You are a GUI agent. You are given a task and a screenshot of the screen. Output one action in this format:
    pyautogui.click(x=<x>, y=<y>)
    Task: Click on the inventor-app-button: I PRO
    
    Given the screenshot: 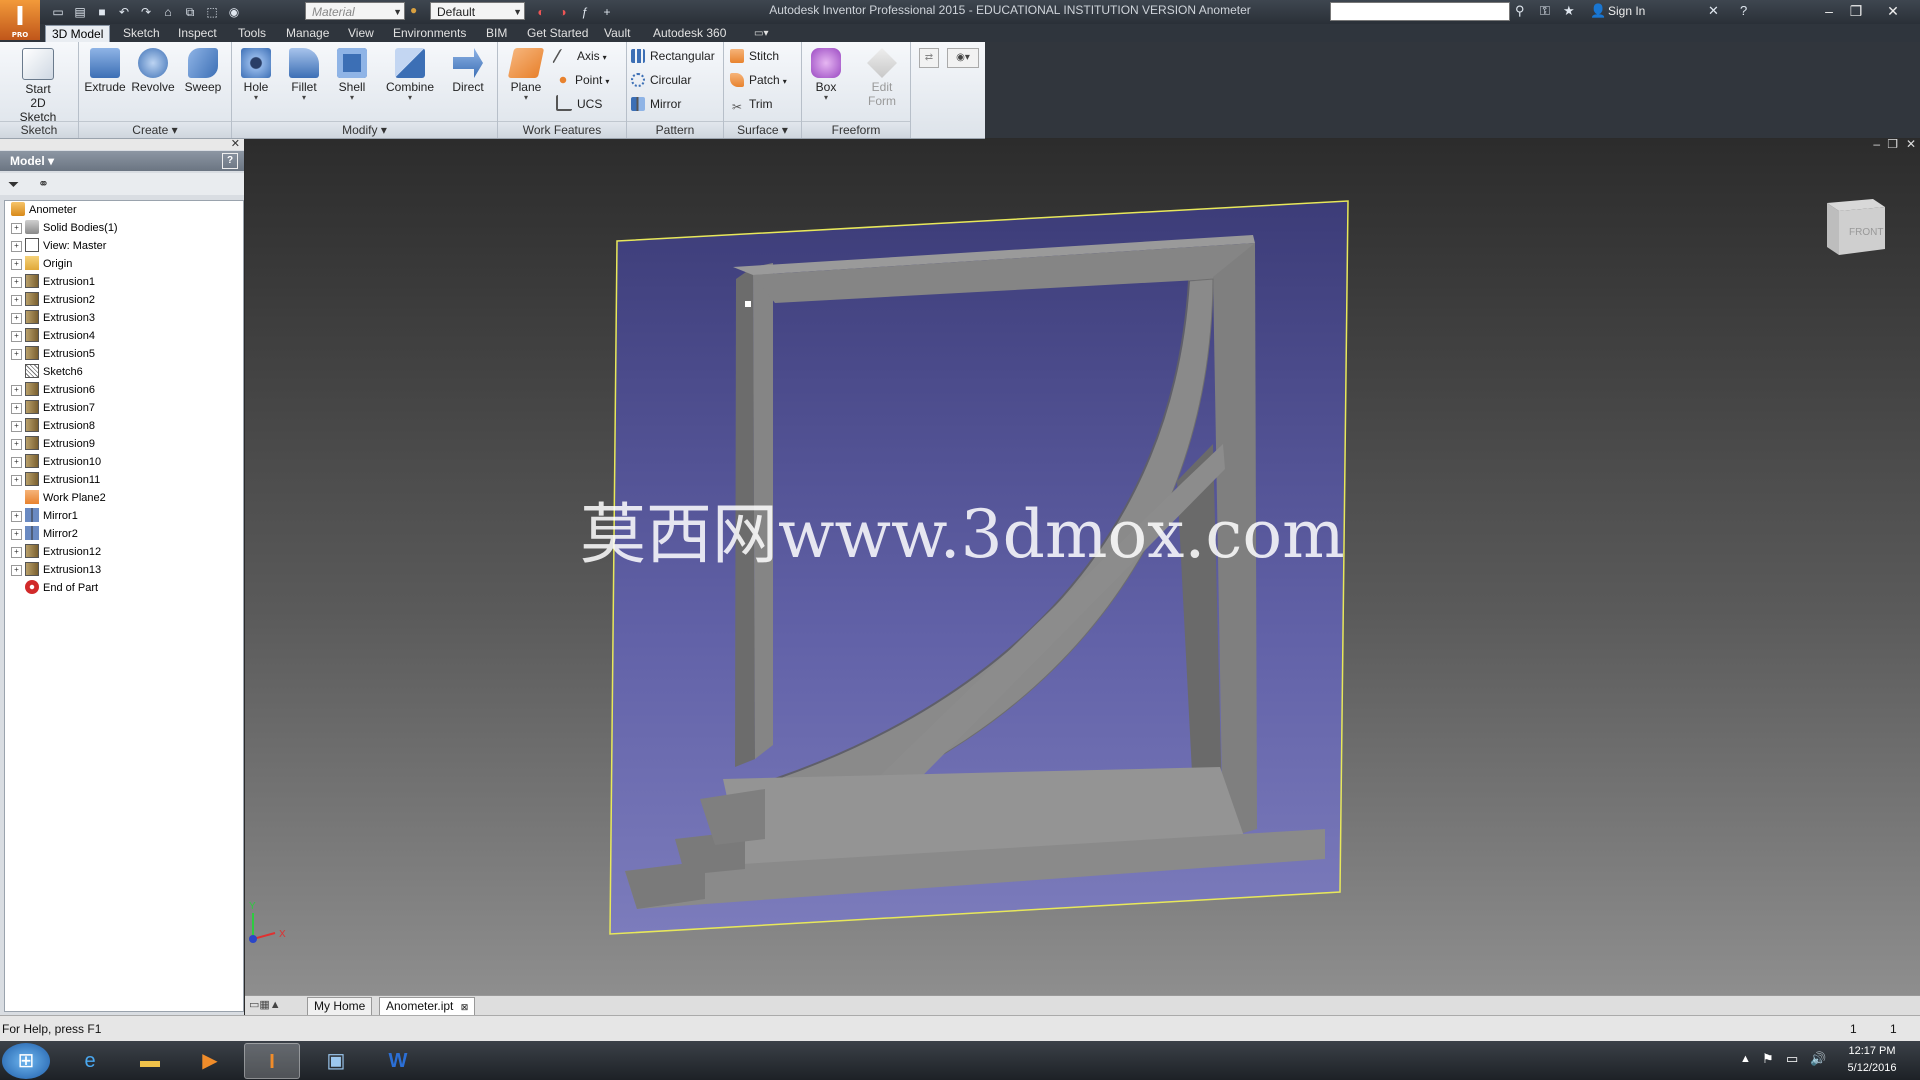 What is the action you would take?
    pyautogui.click(x=20, y=20)
    